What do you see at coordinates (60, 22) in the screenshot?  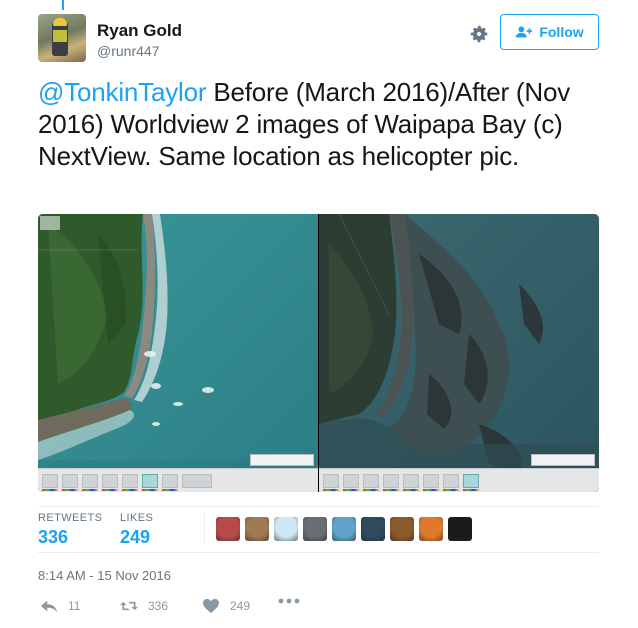 I see `avatar-hard-hat` at bounding box center [60, 22].